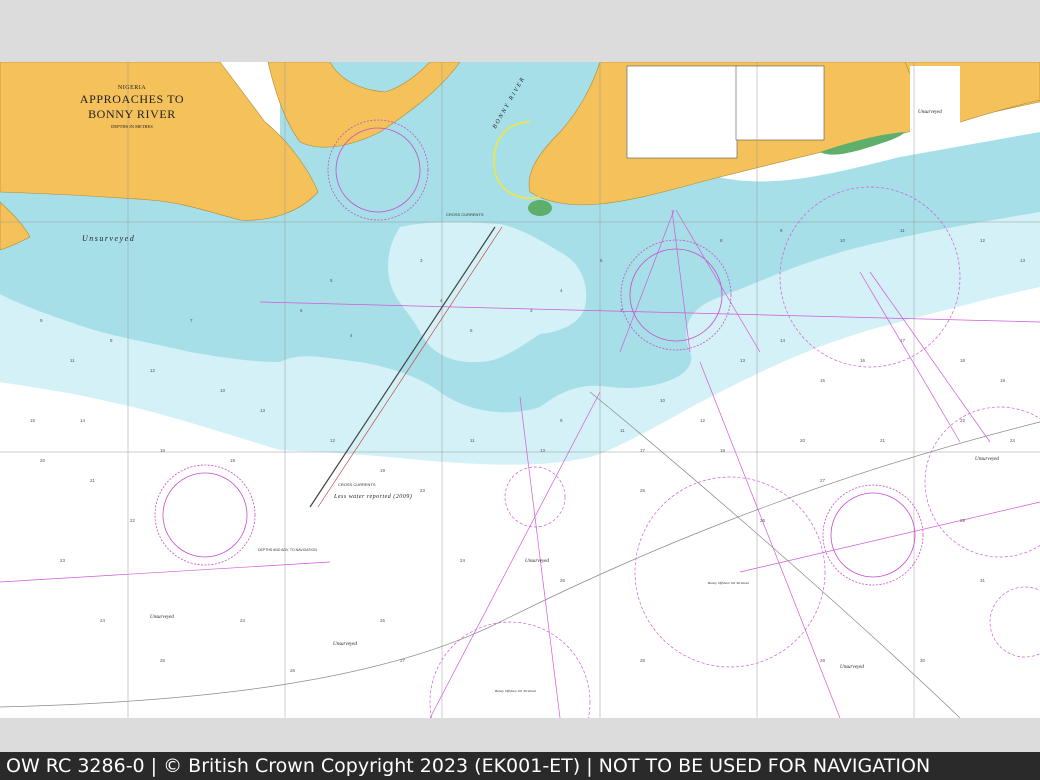 This screenshot has width=1040, height=780. Describe the element at coordinates (132, 99) in the screenshot. I see `chart-title-line1: APPROACHES TO` at that location.